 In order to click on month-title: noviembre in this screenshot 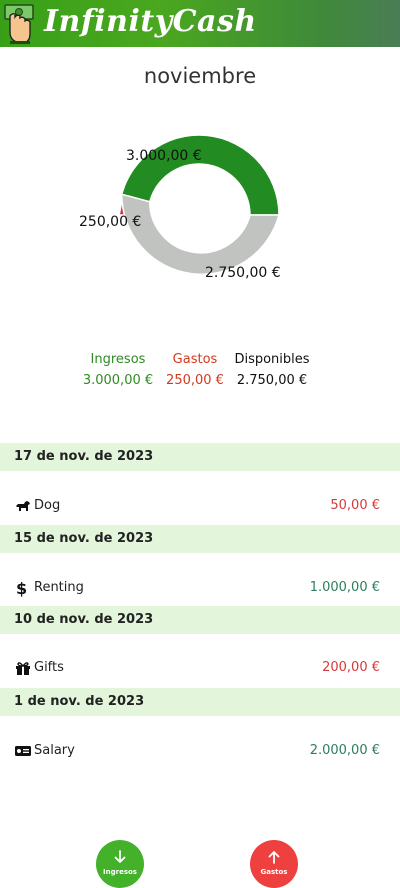, I will do `click(200, 76)`.